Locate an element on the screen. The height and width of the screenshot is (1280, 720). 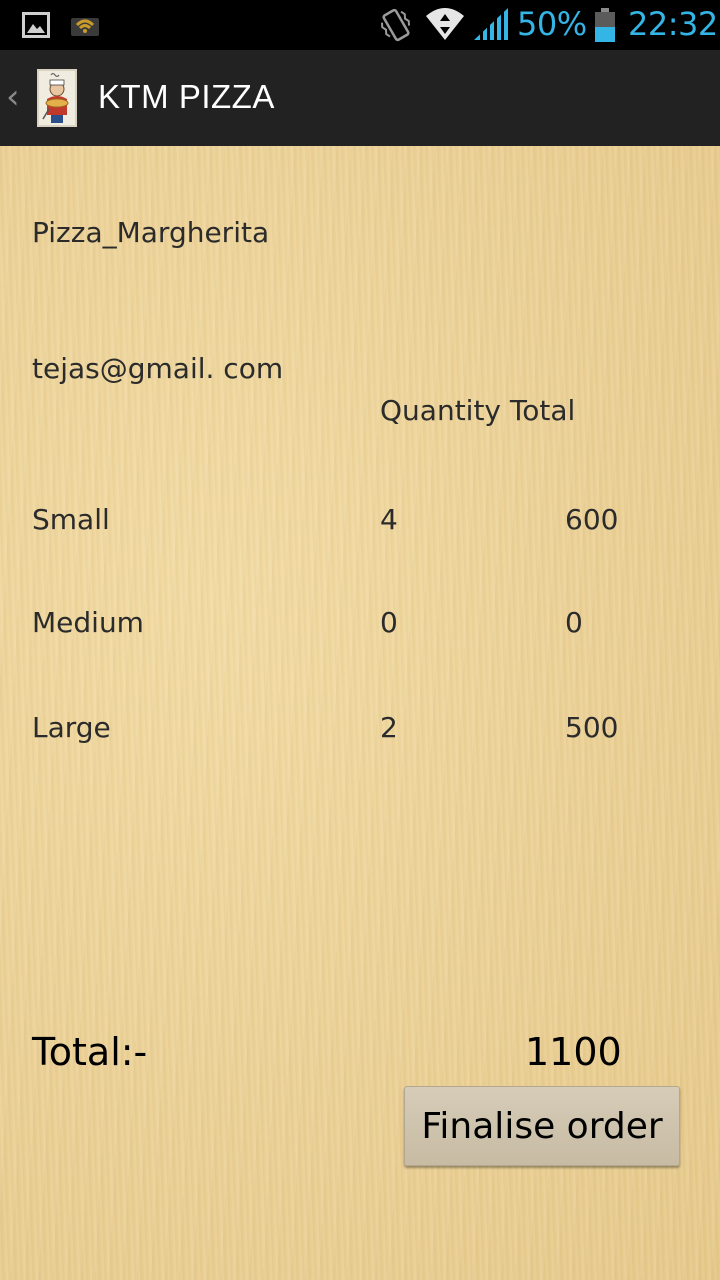
up-caret-icon: ‹ is located at coordinates (13, 97).